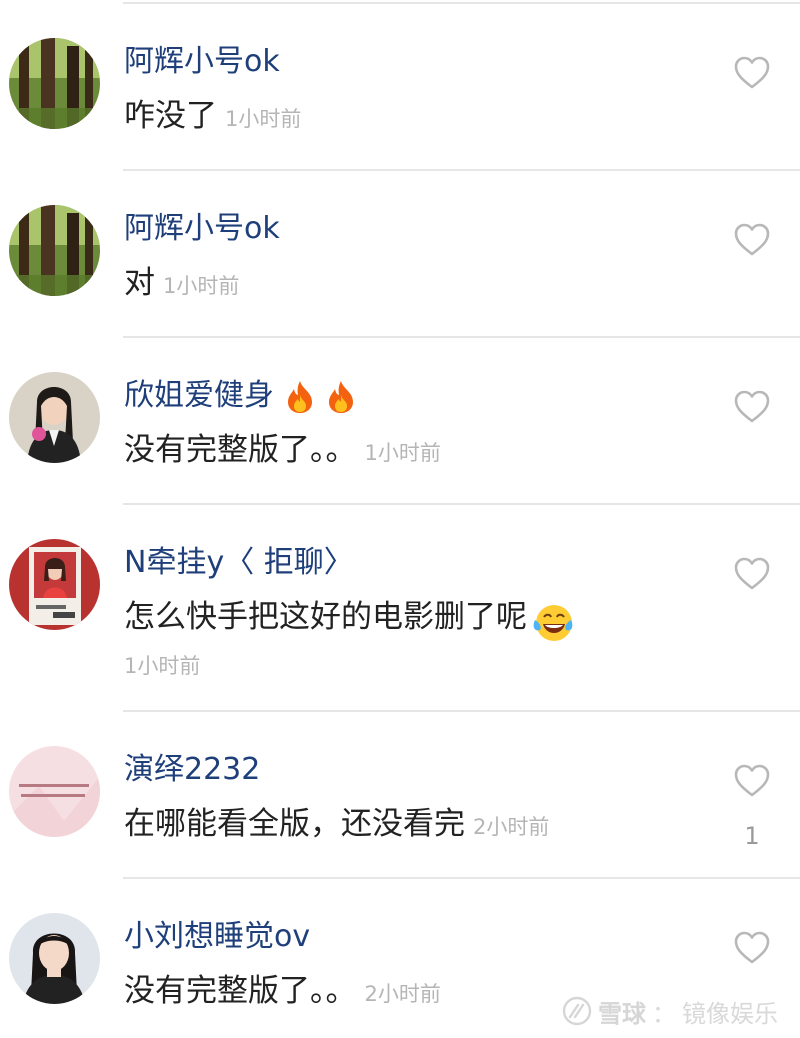 This screenshot has width=800, height=1038. Describe the element at coordinates (217, 937) in the screenshot. I see `username: 小刘想睡觉ov` at that location.